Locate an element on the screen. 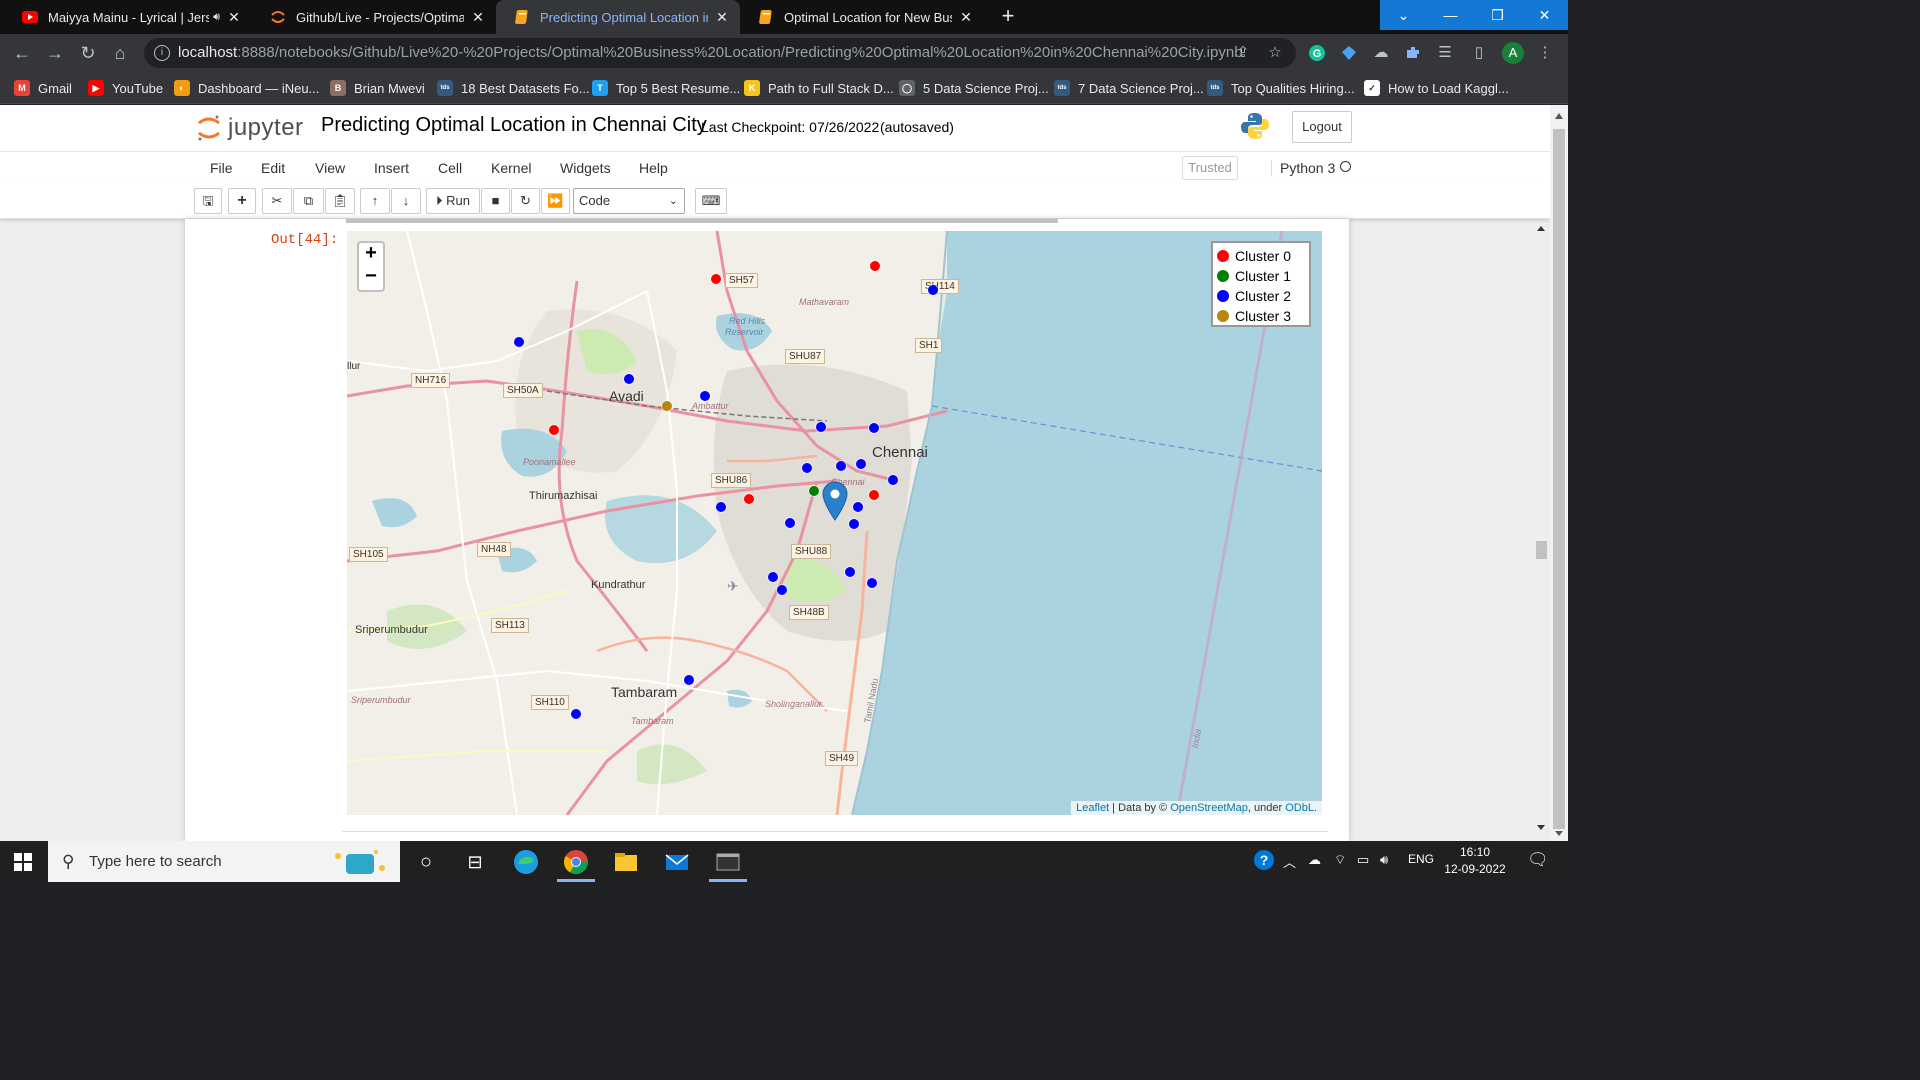 The width and height of the screenshot is (1920, 1080). taskbar-search-box: ⚲ Type here to search is located at coordinates (224, 861).